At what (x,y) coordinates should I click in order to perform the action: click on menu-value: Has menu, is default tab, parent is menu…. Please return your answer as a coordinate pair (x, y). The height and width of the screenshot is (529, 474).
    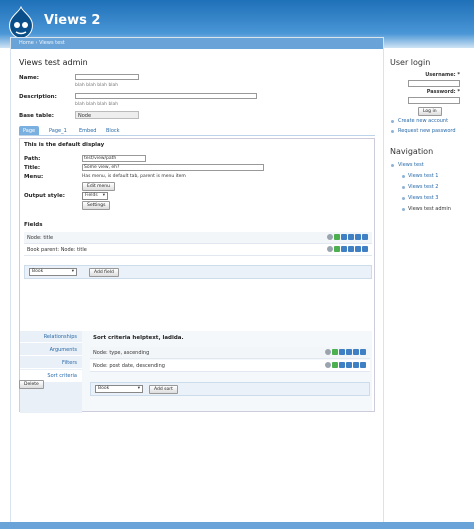
    Looking at the image, I should click on (134, 176).